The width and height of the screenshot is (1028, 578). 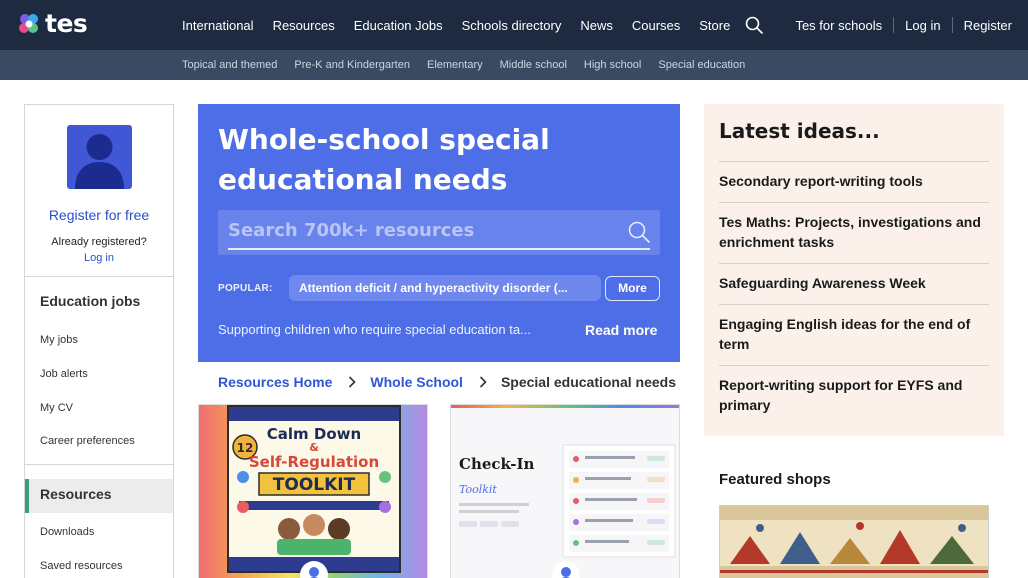 I want to click on subnav-middle-school: Middle school, so click(x=533, y=65).